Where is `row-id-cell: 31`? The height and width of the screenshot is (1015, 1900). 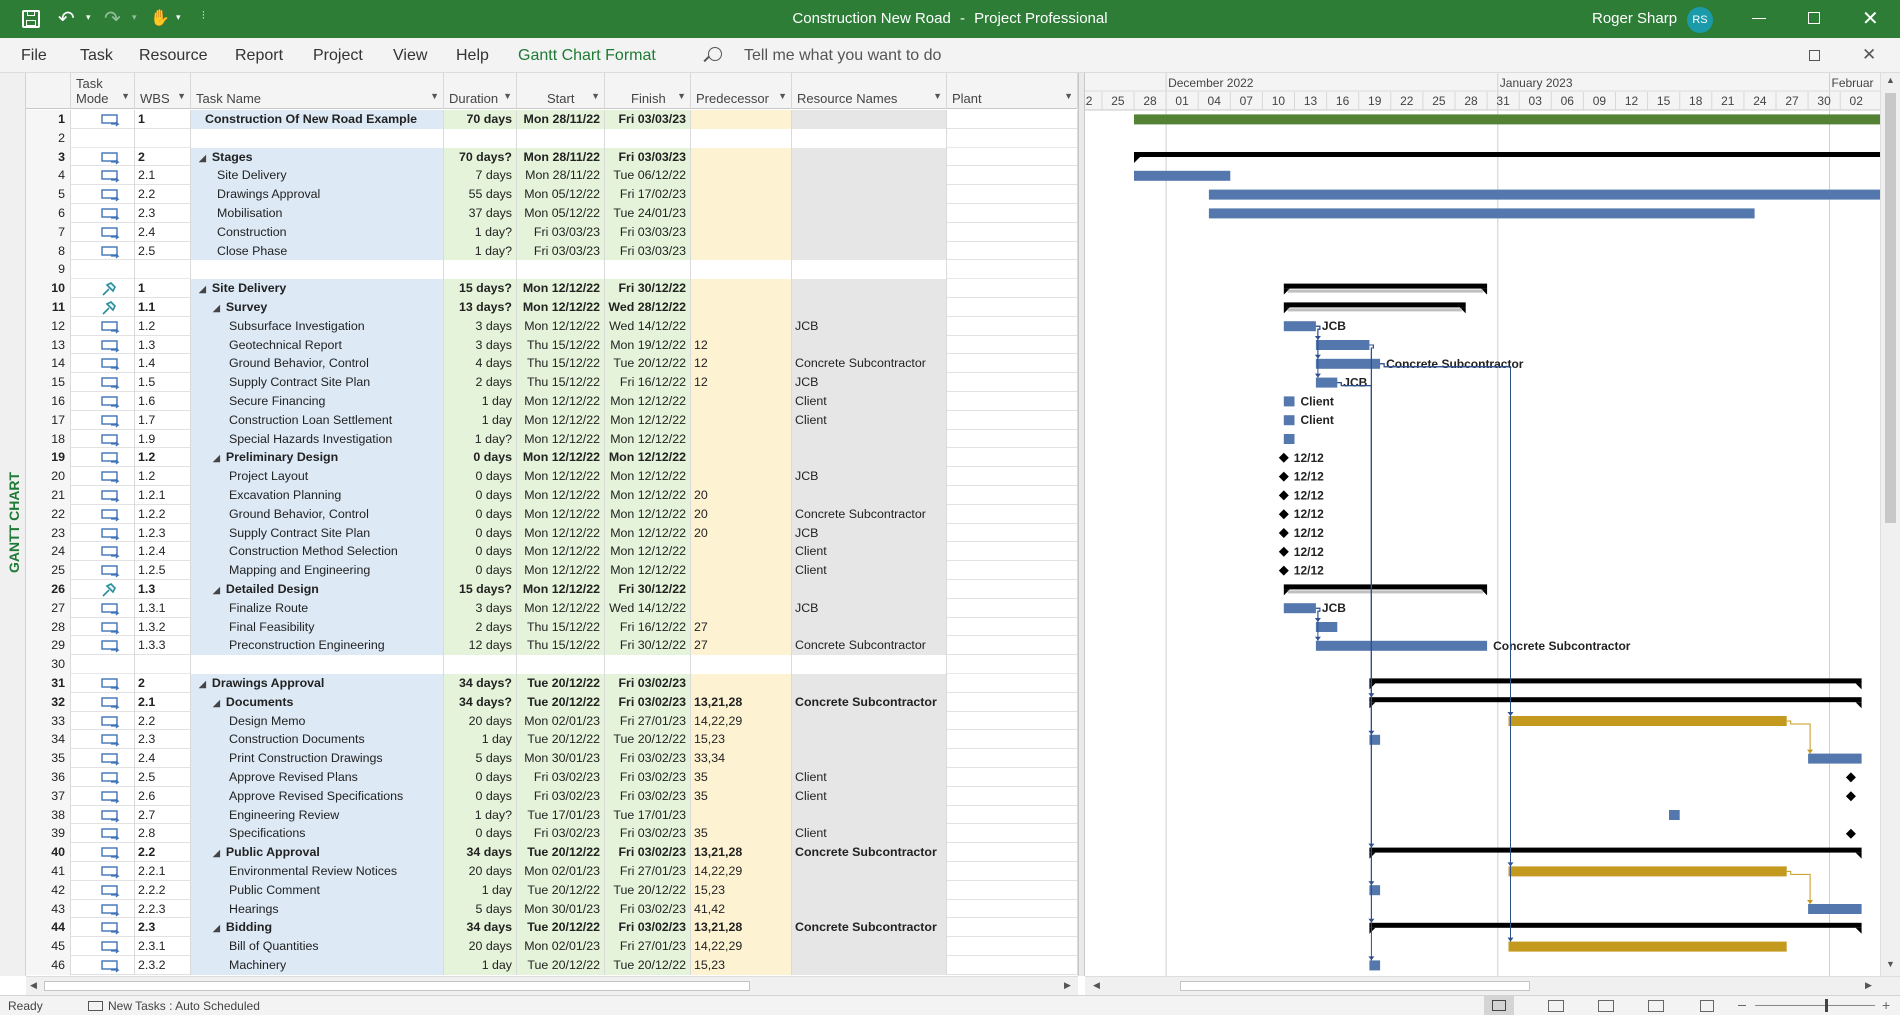 row-id-cell: 31 is located at coordinates (48, 683).